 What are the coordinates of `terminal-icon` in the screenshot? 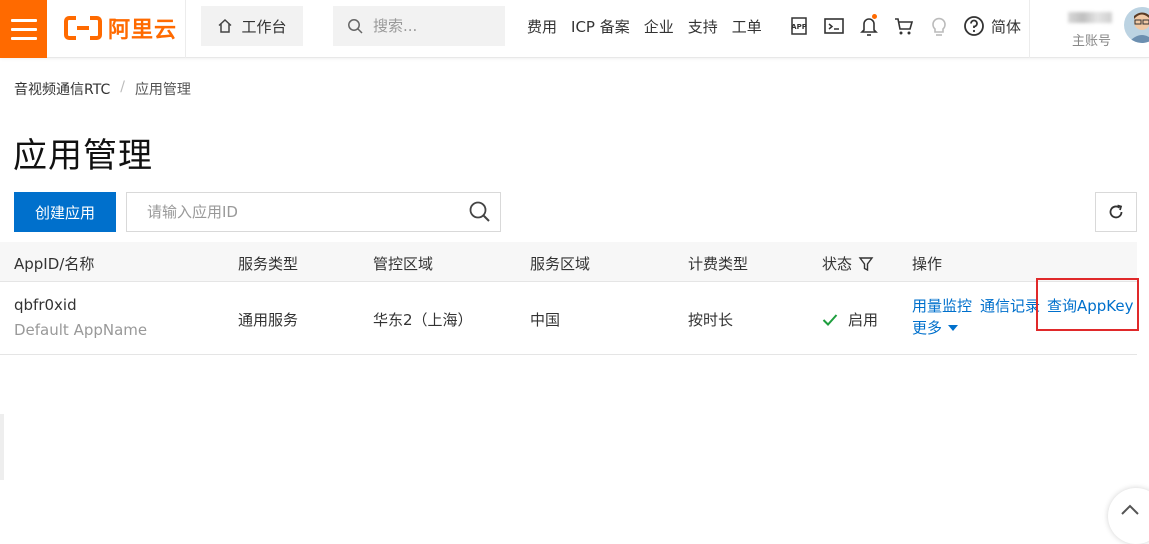 It's located at (833, 26).